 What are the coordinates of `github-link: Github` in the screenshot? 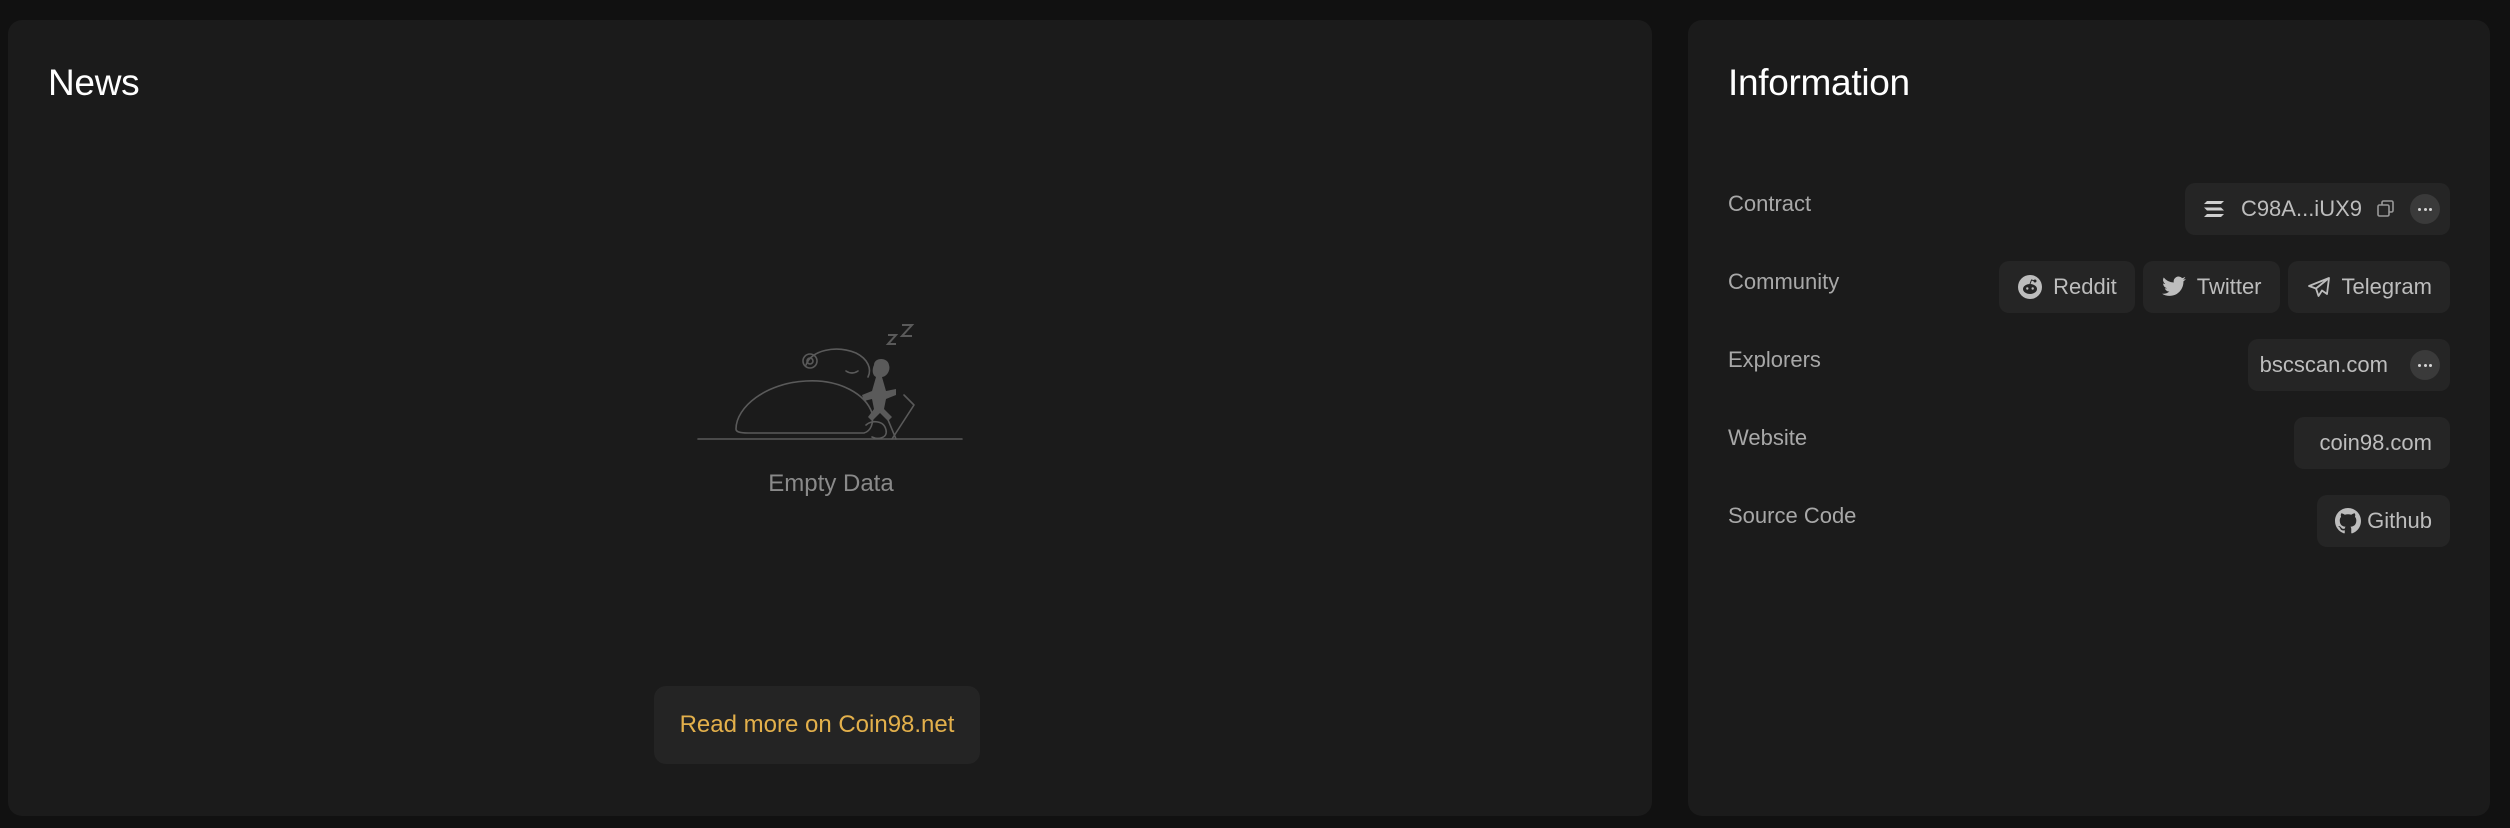 It's located at (2383, 521).